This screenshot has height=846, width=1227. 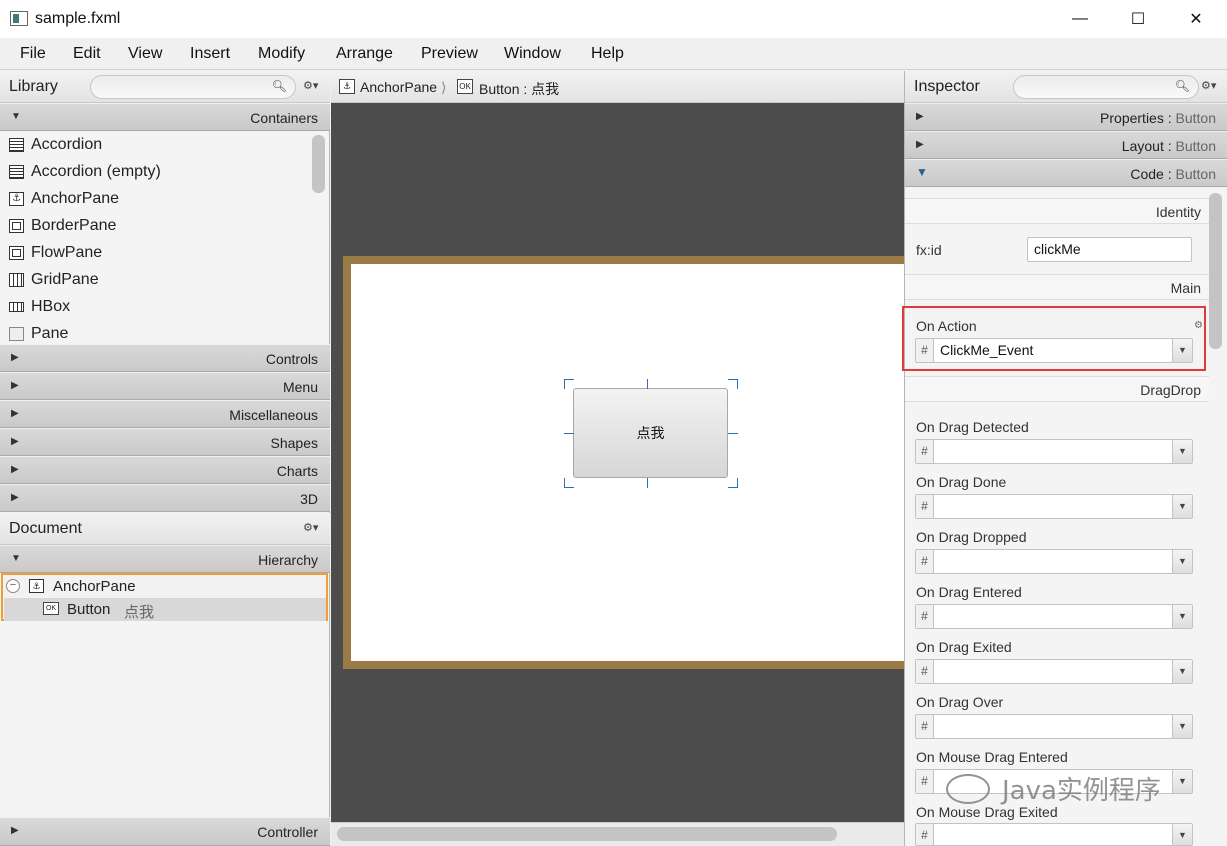 What do you see at coordinates (532, 54) in the screenshot?
I see `menu-window: Window` at bounding box center [532, 54].